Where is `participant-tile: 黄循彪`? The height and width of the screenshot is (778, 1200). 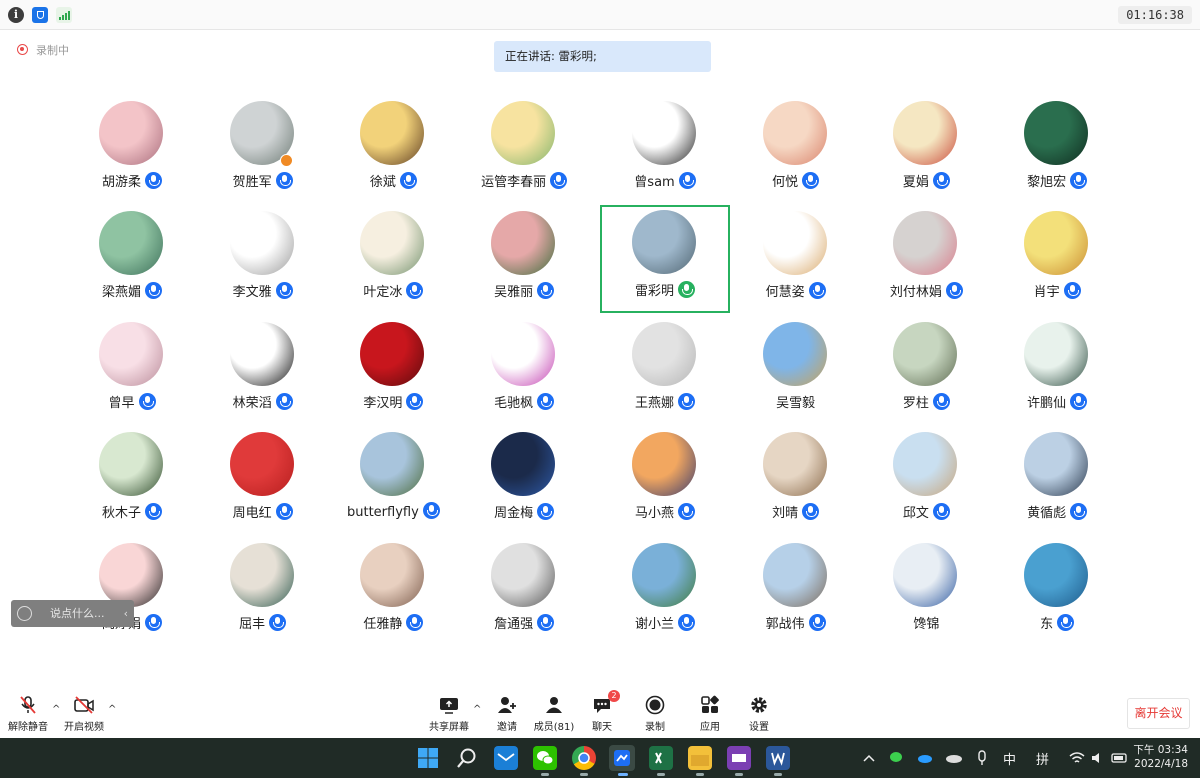
participant-tile: 黄循彪 is located at coordinates (1057, 481).